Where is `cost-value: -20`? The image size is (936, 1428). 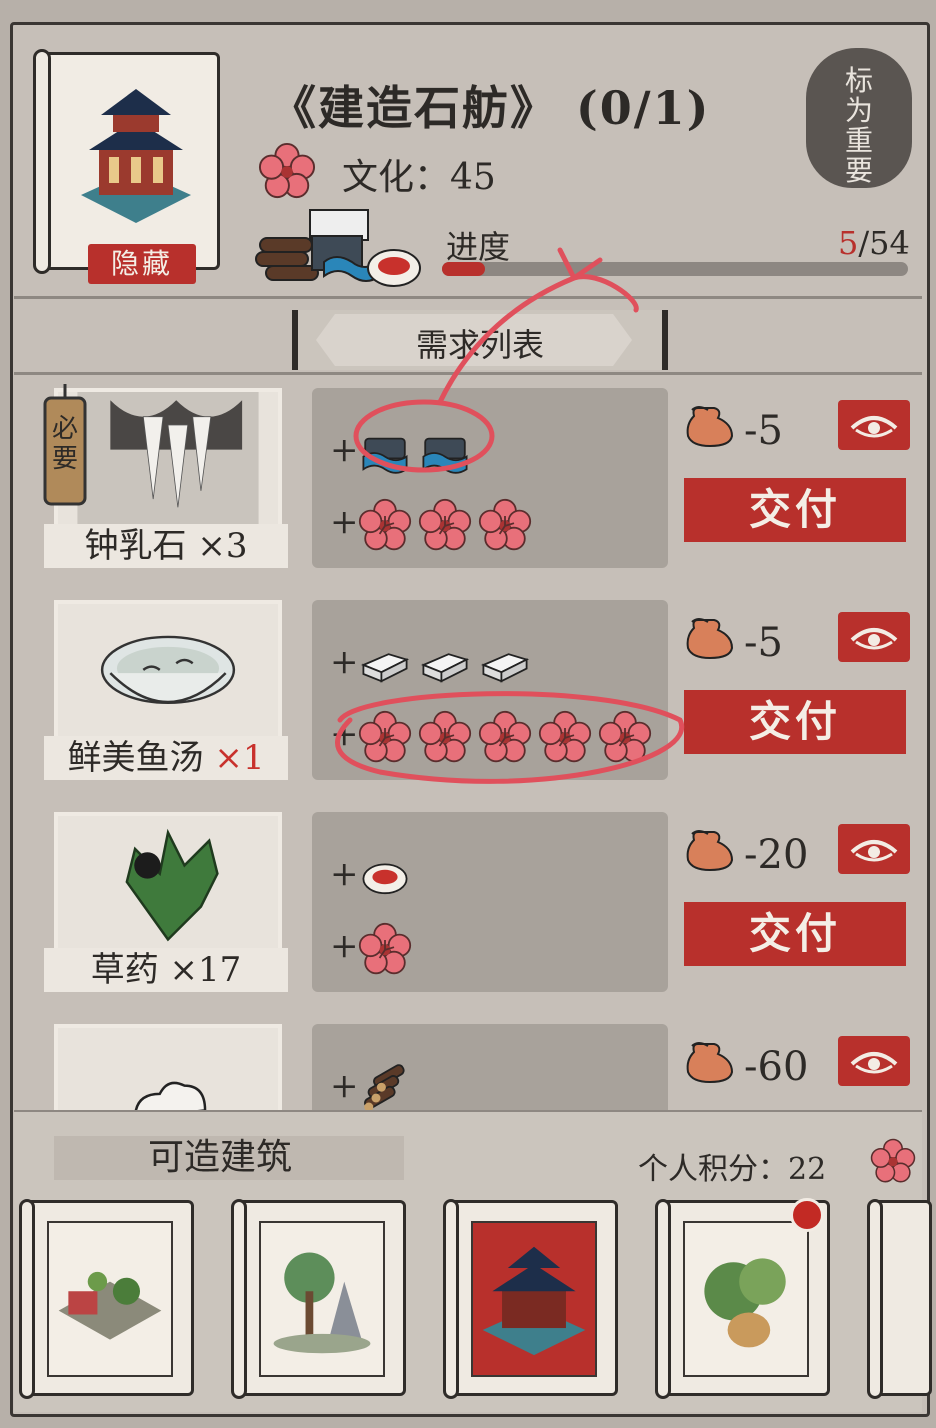 cost-value: -20 is located at coordinates (776, 855).